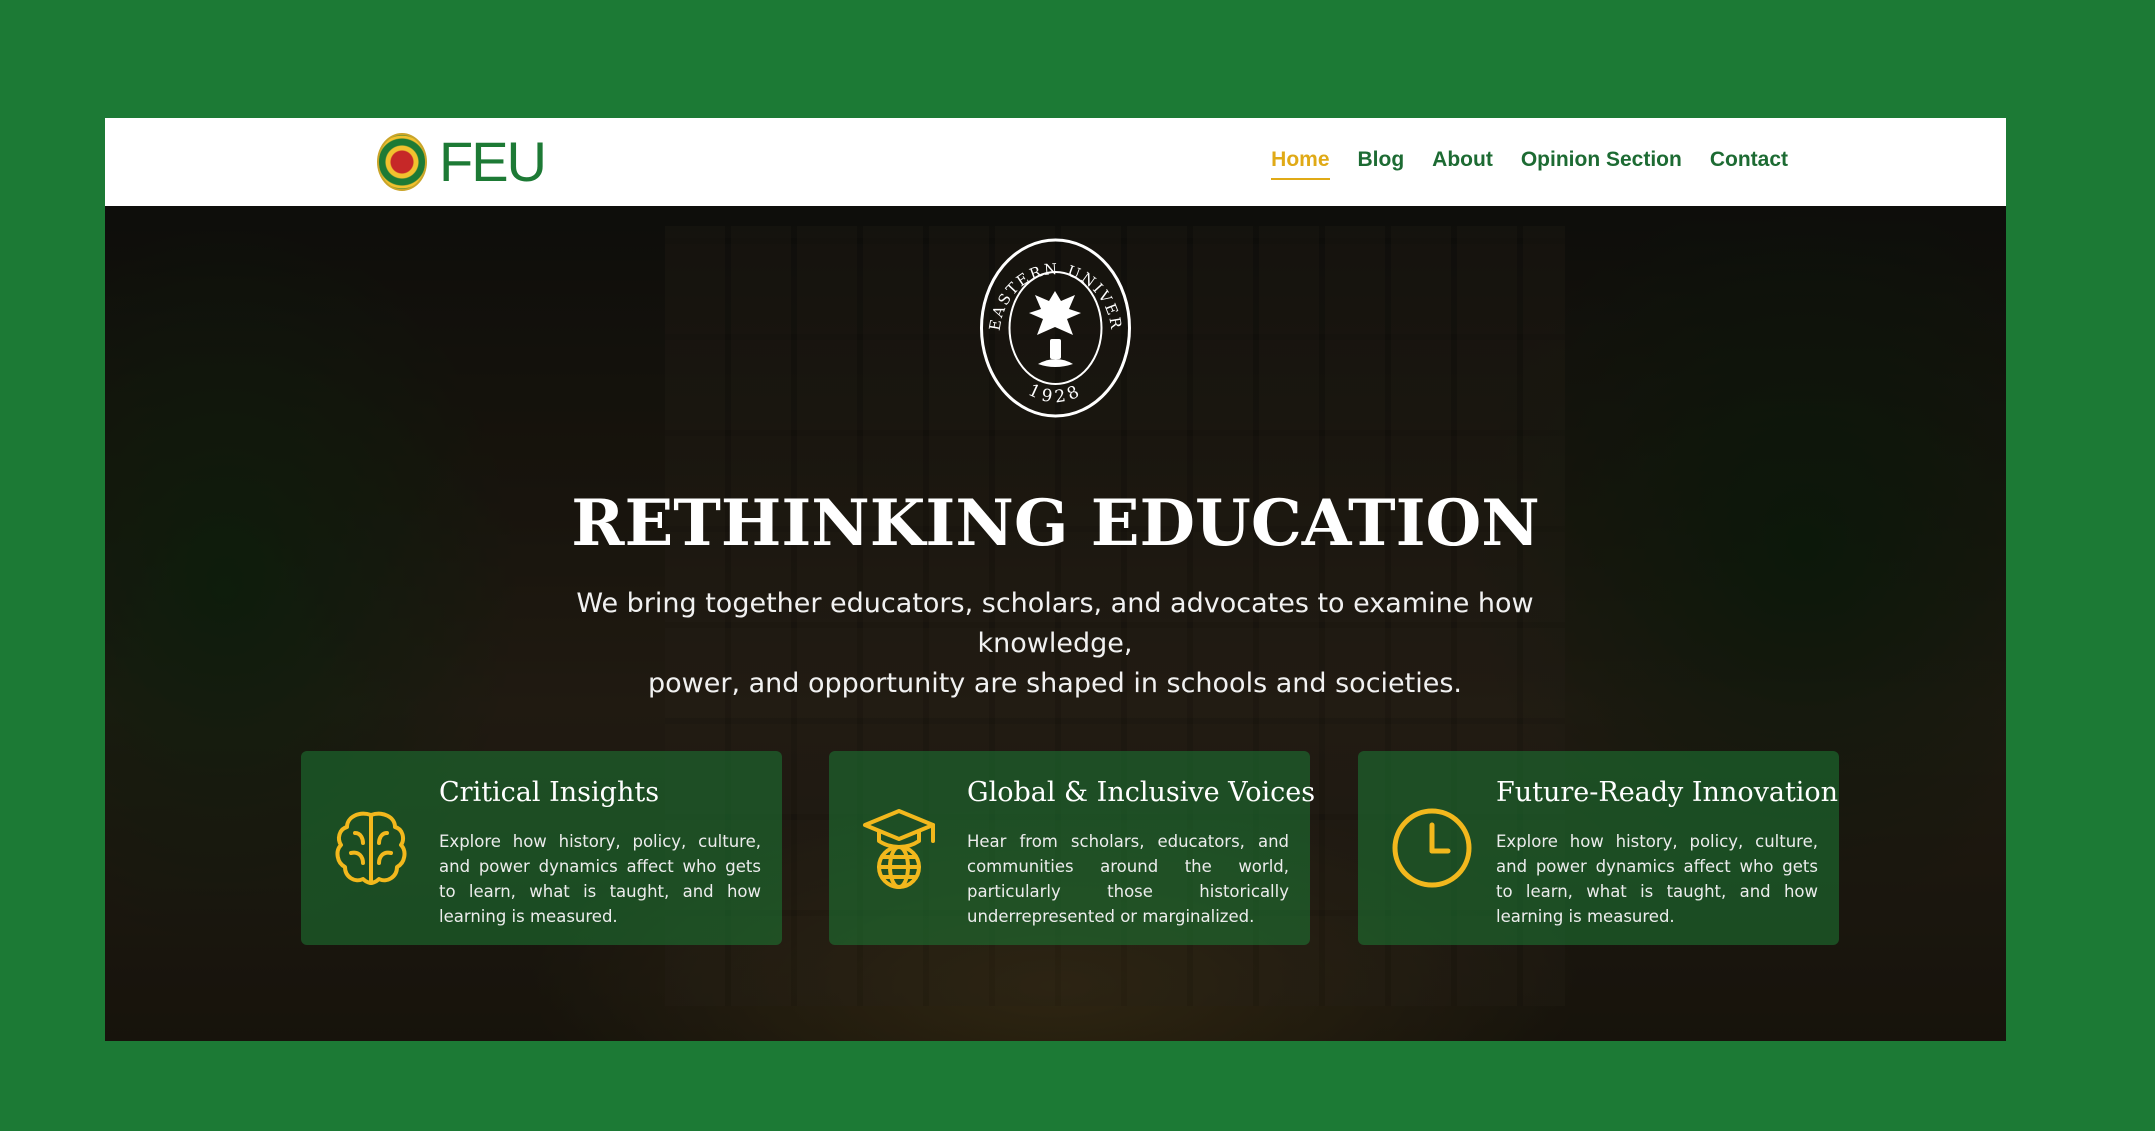  I want to click on eagle-icon, so click(1055, 329).